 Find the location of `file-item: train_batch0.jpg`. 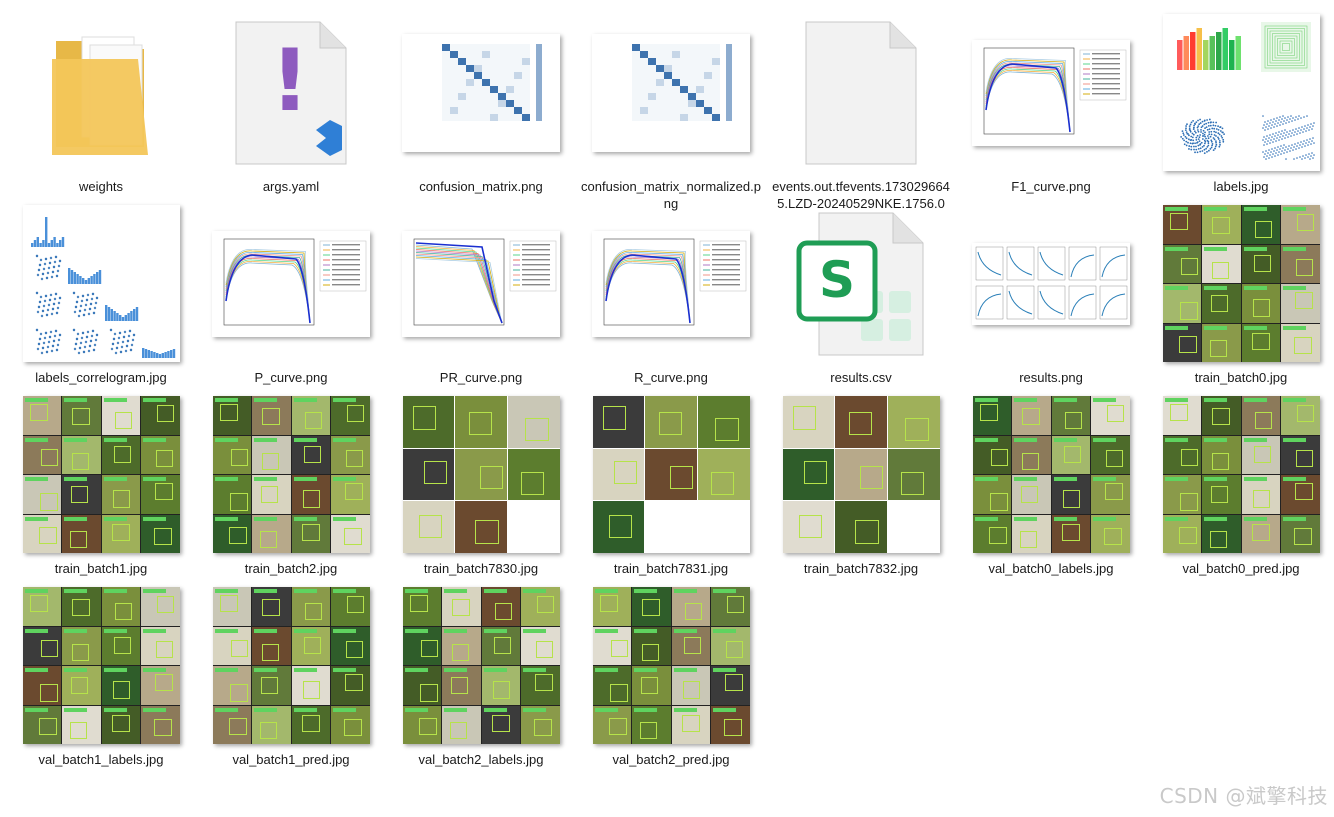

file-item: train_batch0.jpg is located at coordinates (1240, 296).